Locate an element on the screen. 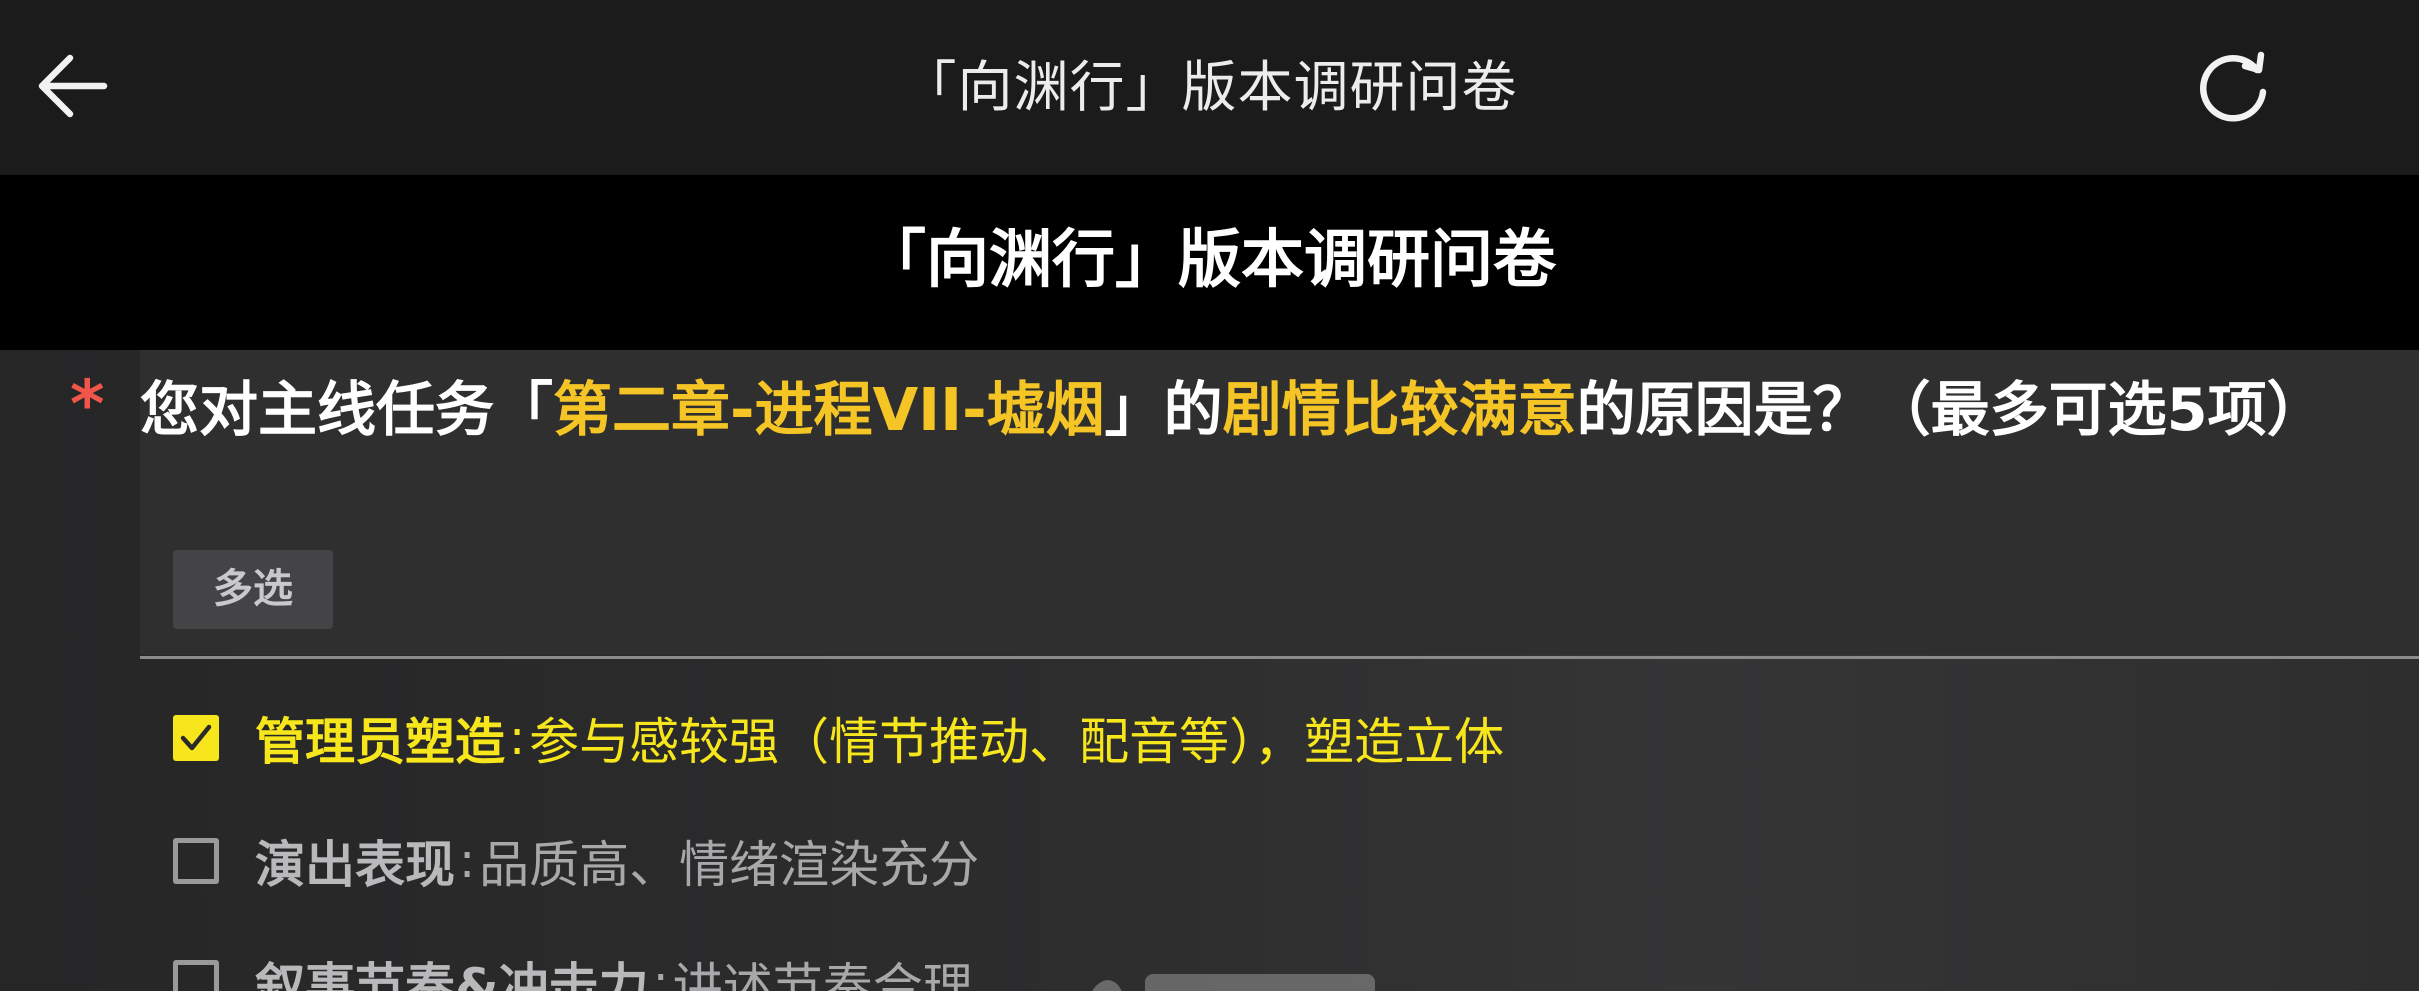 The height and width of the screenshot is (991, 2419). multi-select-tag: 多选 is located at coordinates (253, 589).